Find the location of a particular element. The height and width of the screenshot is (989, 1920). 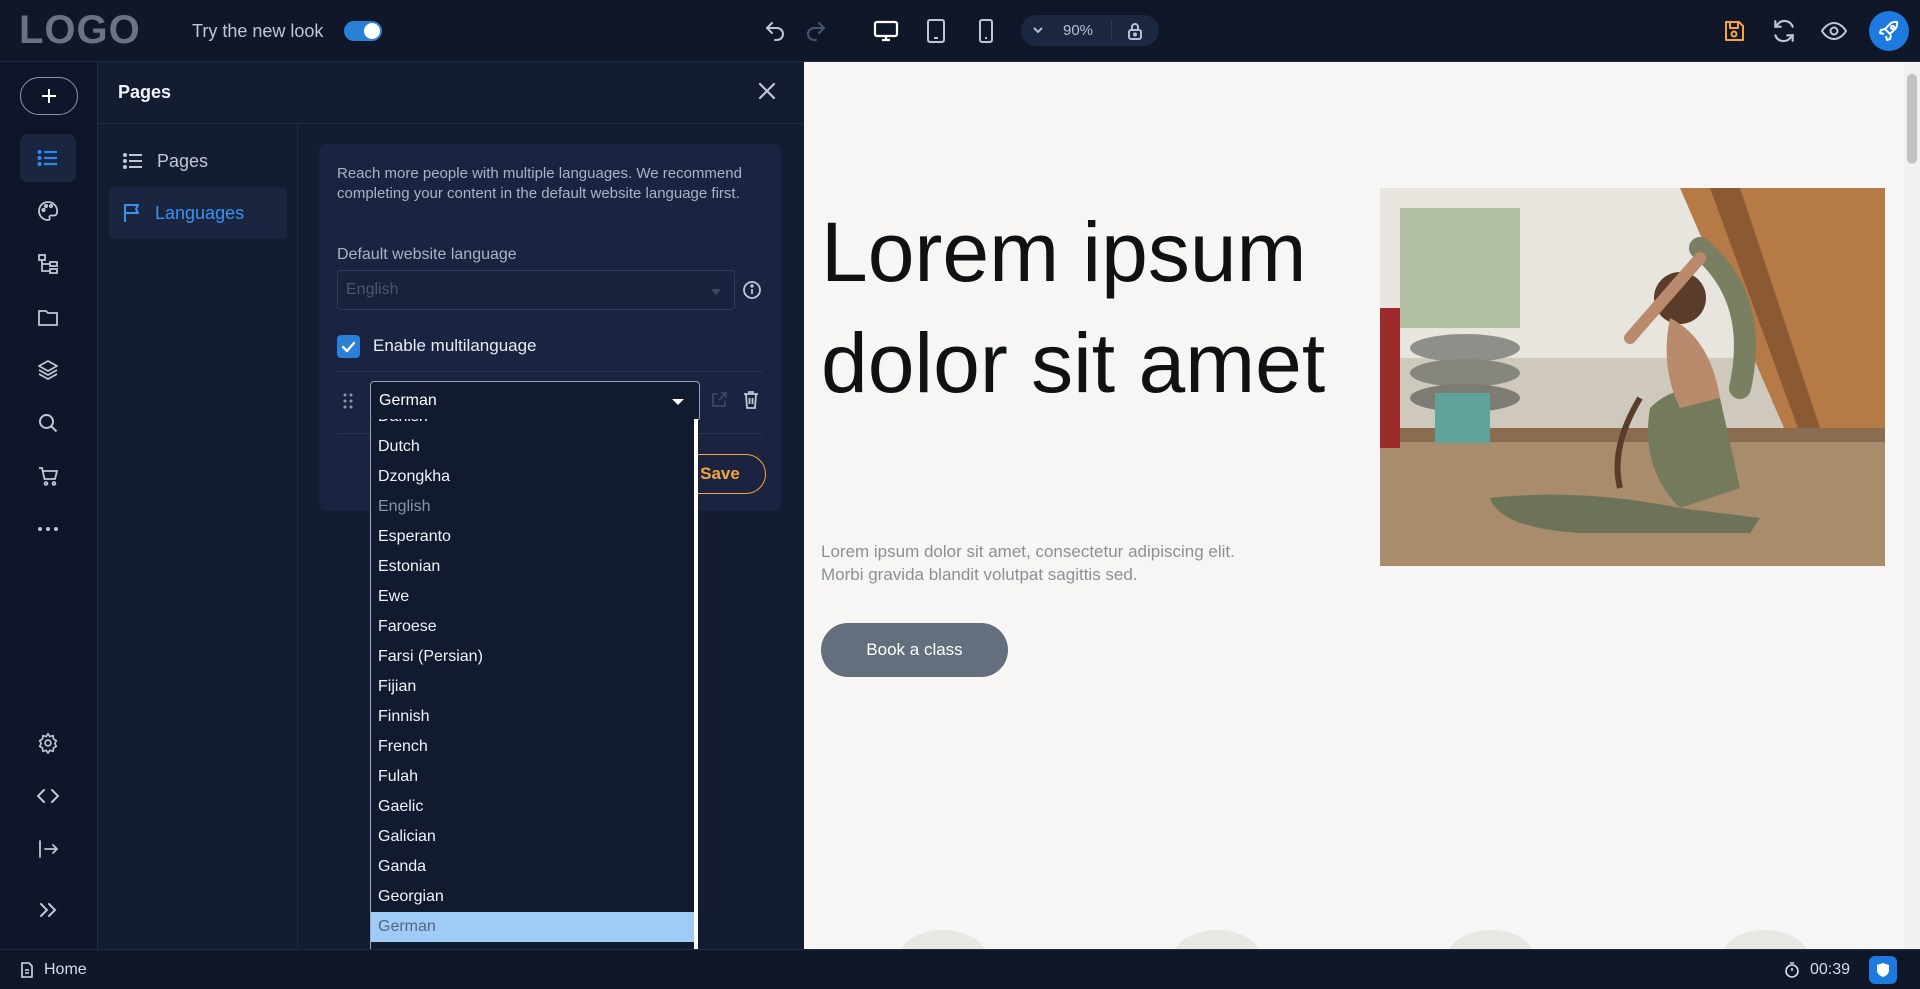

search-icon is located at coordinates (48, 423).